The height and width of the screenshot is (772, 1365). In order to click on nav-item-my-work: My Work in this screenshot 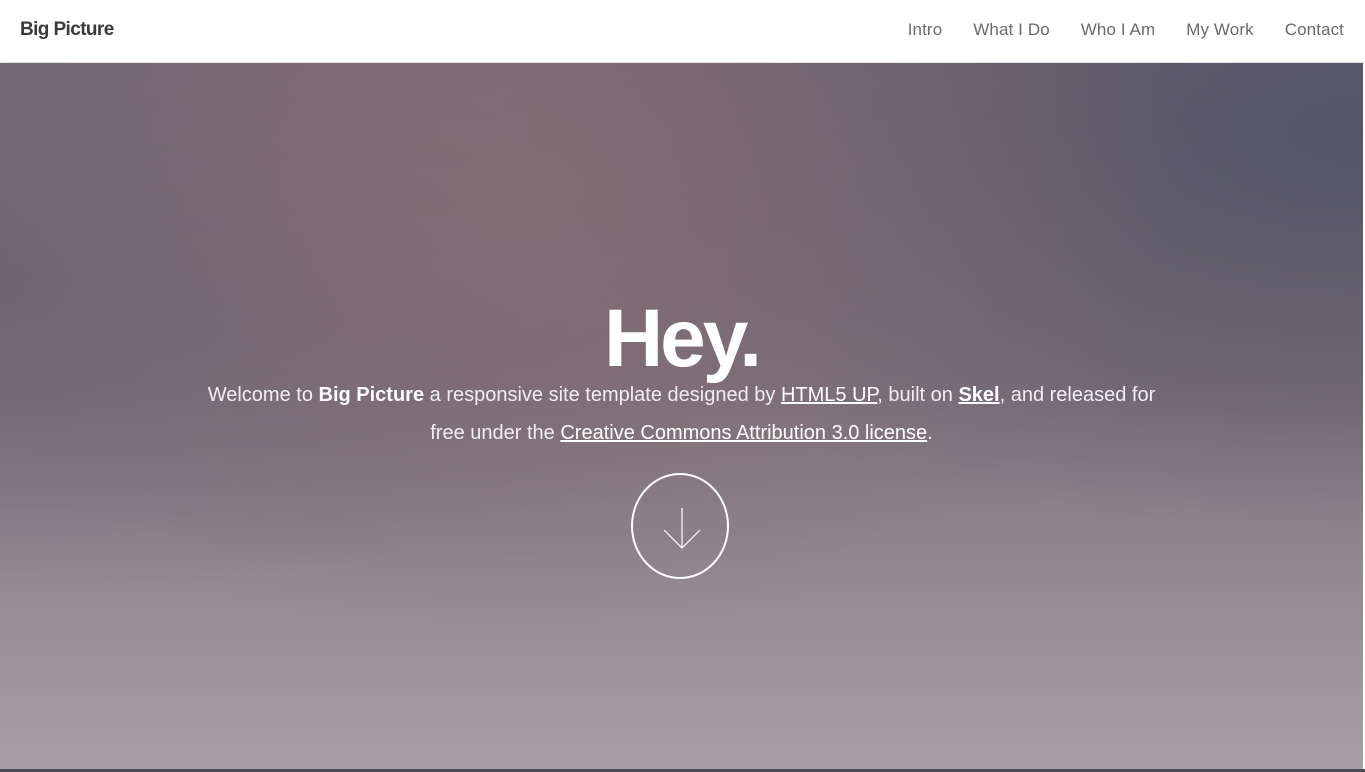, I will do `click(1219, 30)`.